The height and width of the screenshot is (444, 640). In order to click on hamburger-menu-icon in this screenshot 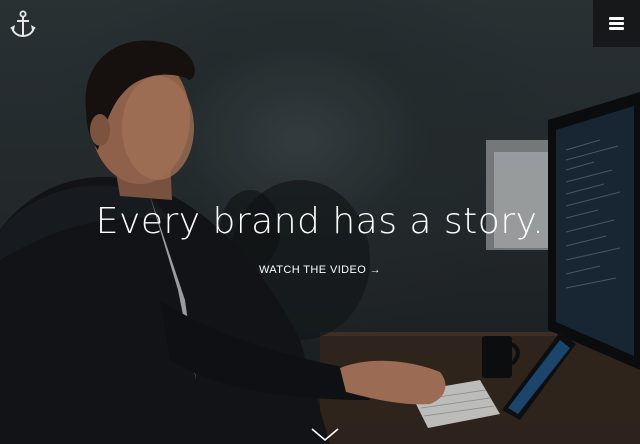, I will do `click(616, 23)`.